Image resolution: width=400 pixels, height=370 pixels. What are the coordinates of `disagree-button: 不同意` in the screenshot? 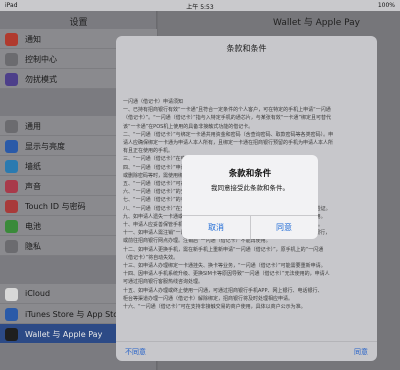 It's located at (135, 352).